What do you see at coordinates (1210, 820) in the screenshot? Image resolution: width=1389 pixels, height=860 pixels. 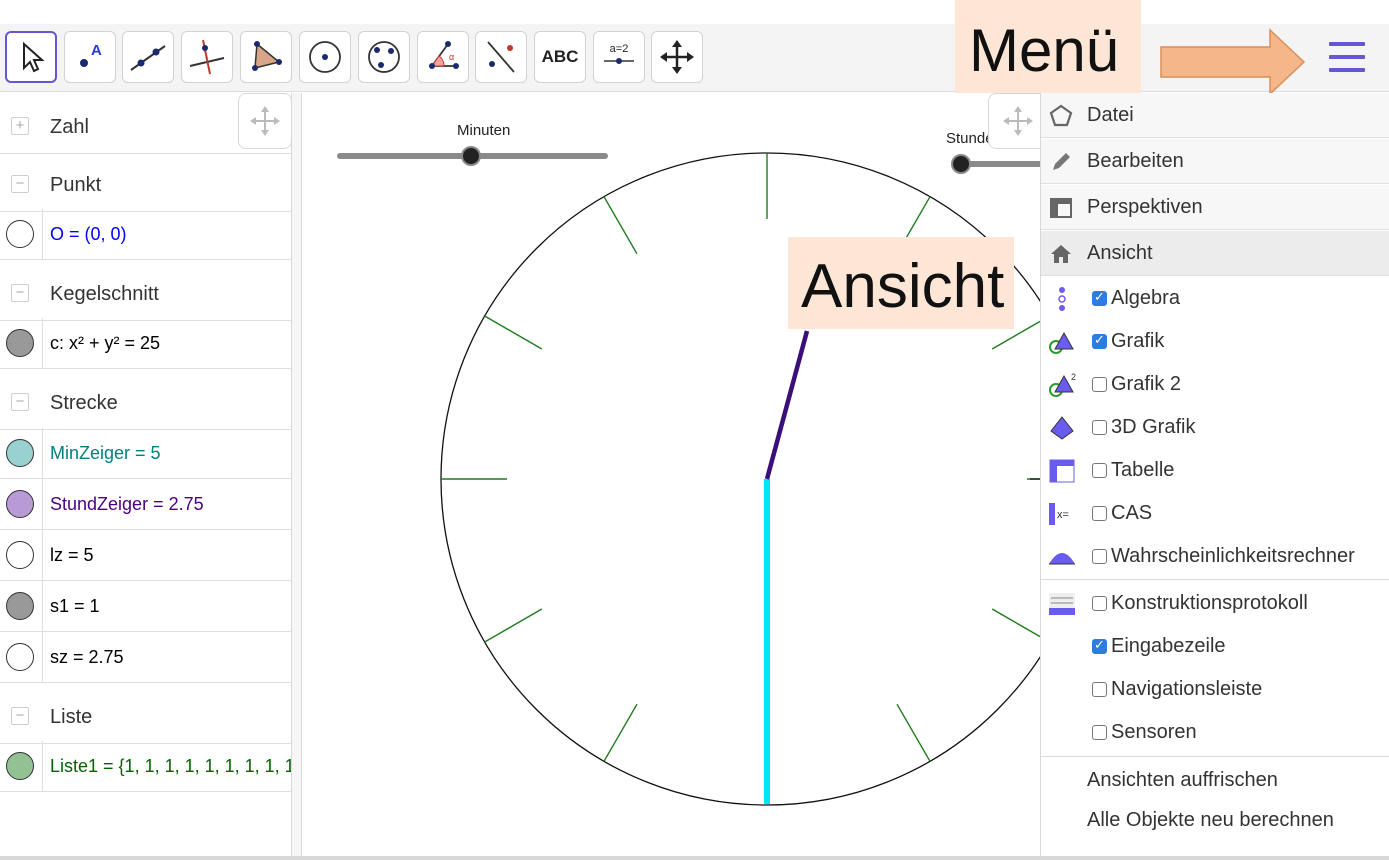 I see `recompute-objects-action: Alle Objekte neu berechnen` at bounding box center [1210, 820].